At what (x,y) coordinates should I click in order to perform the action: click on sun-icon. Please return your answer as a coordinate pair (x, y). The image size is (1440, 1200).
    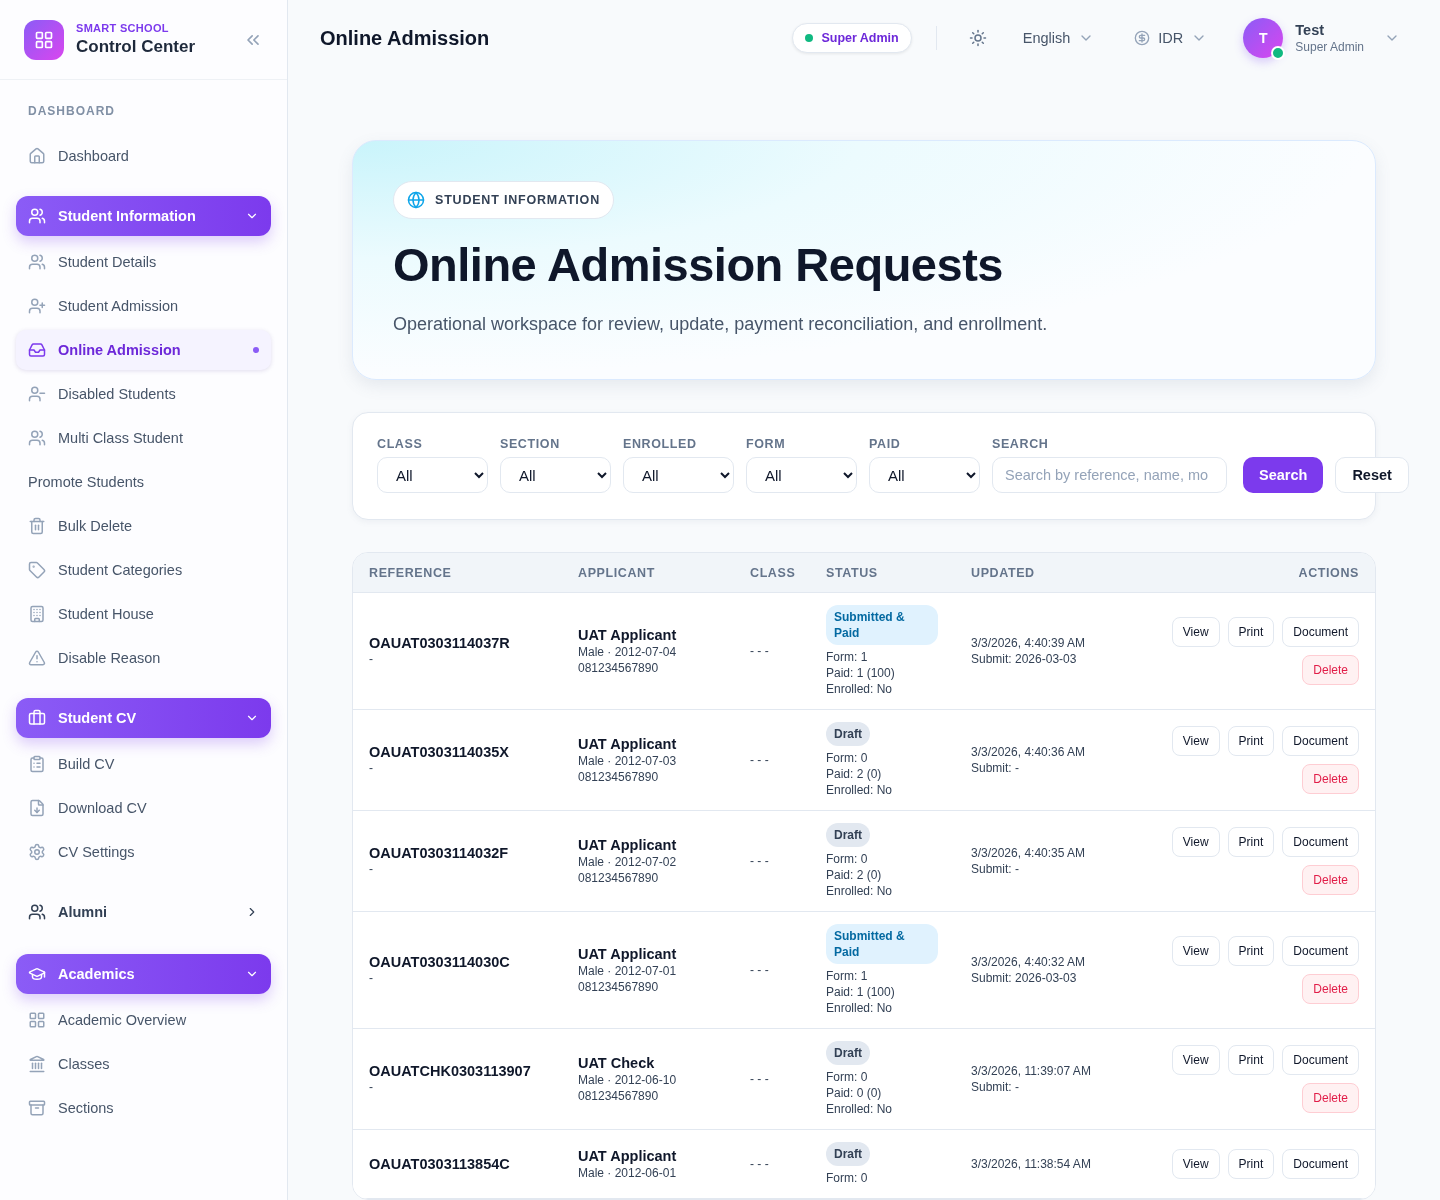
    Looking at the image, I should click on (977, 38).